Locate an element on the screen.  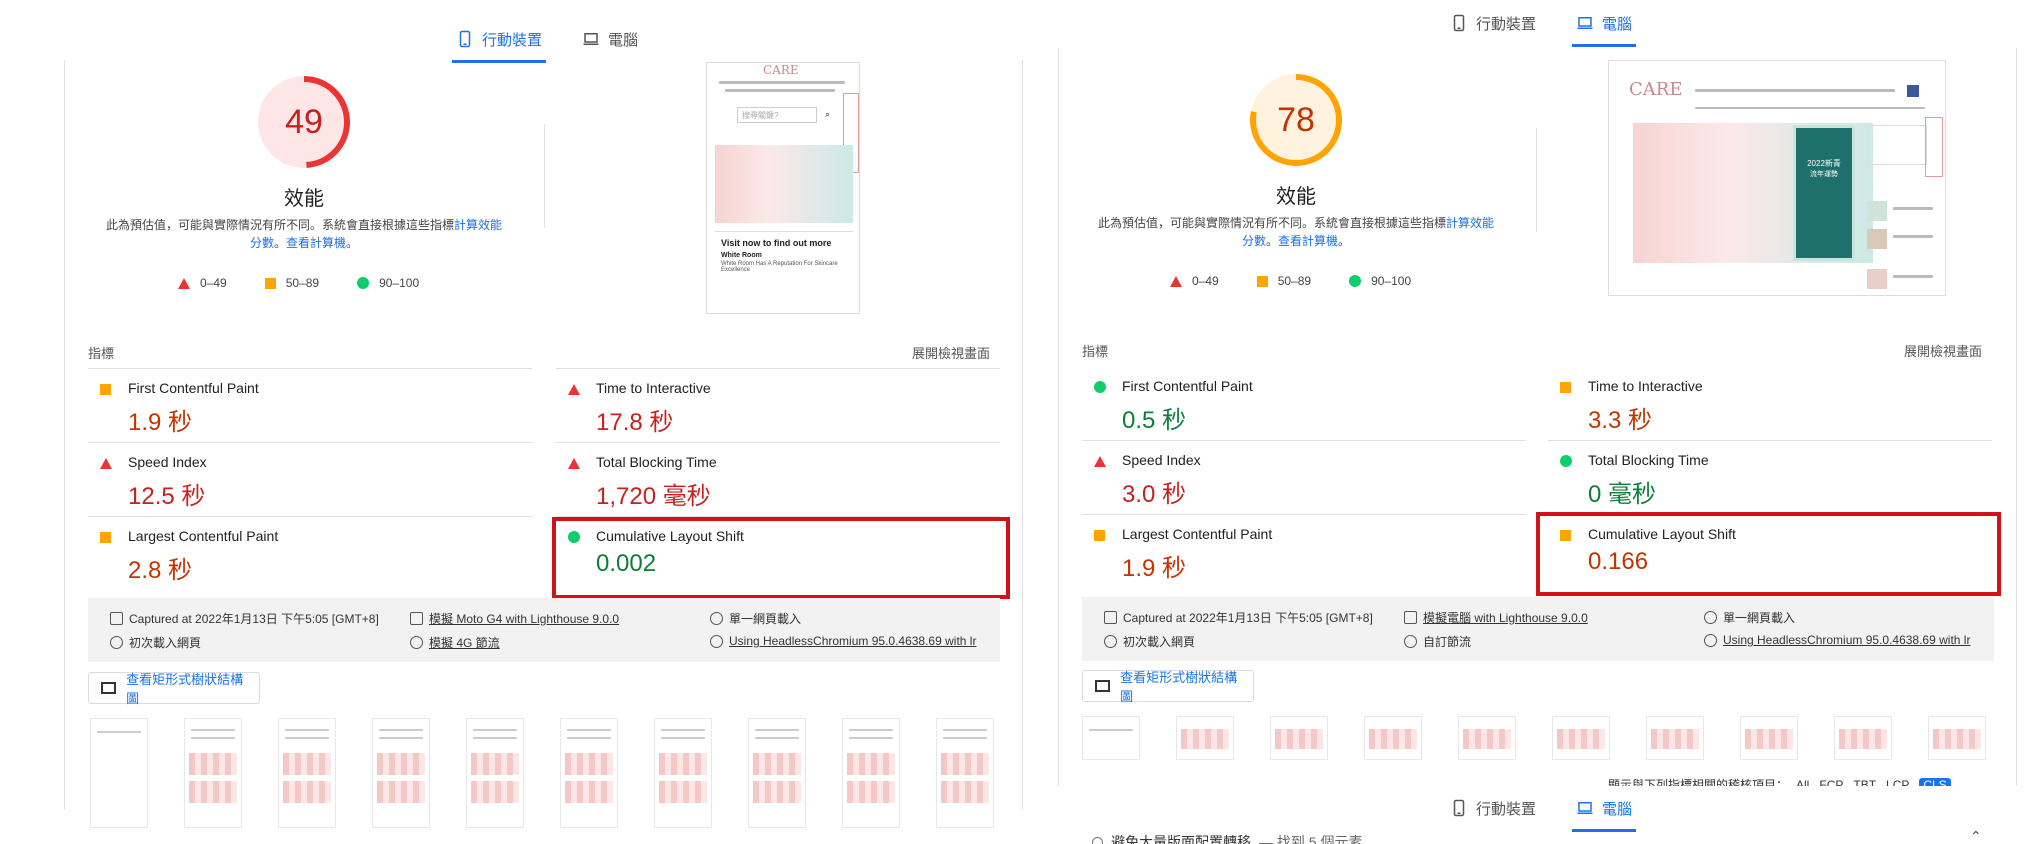
metric-largest-contentful-paint: Largest Contentful Paint 1.9 秒 is located at coordinates (1302, 553).